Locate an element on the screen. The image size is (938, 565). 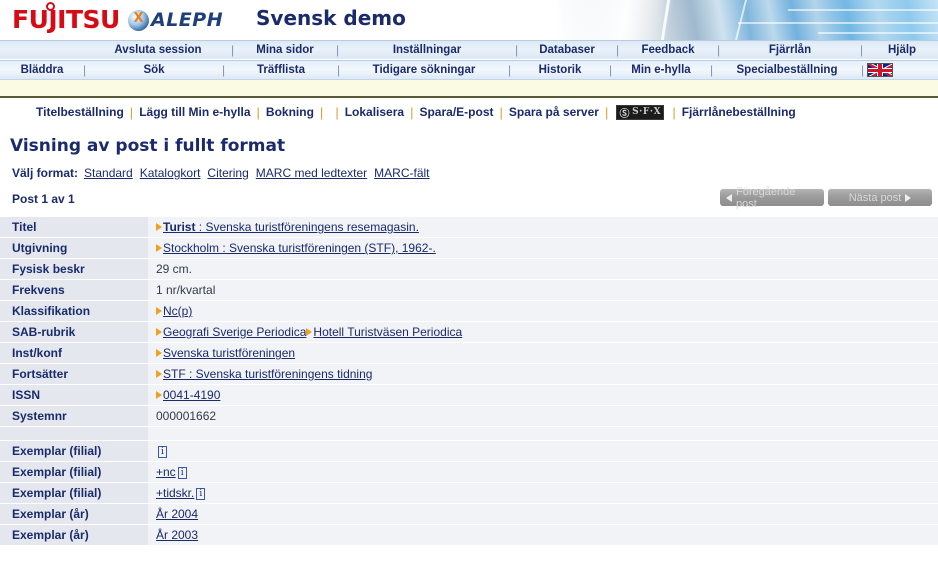
aleph-logo-text: ALEPH is located at coordinates (187, 20).